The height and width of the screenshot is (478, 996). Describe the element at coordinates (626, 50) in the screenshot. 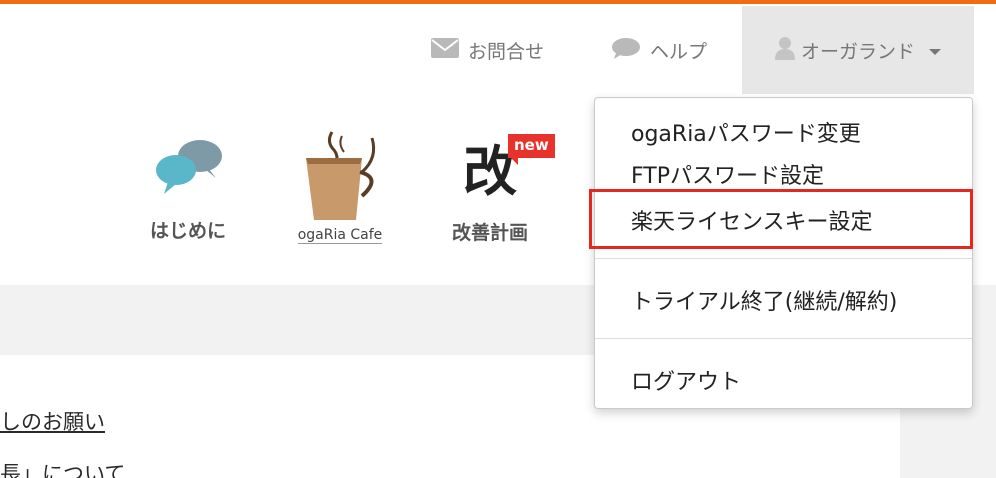

I see `speech-bubble-icon` at that location.